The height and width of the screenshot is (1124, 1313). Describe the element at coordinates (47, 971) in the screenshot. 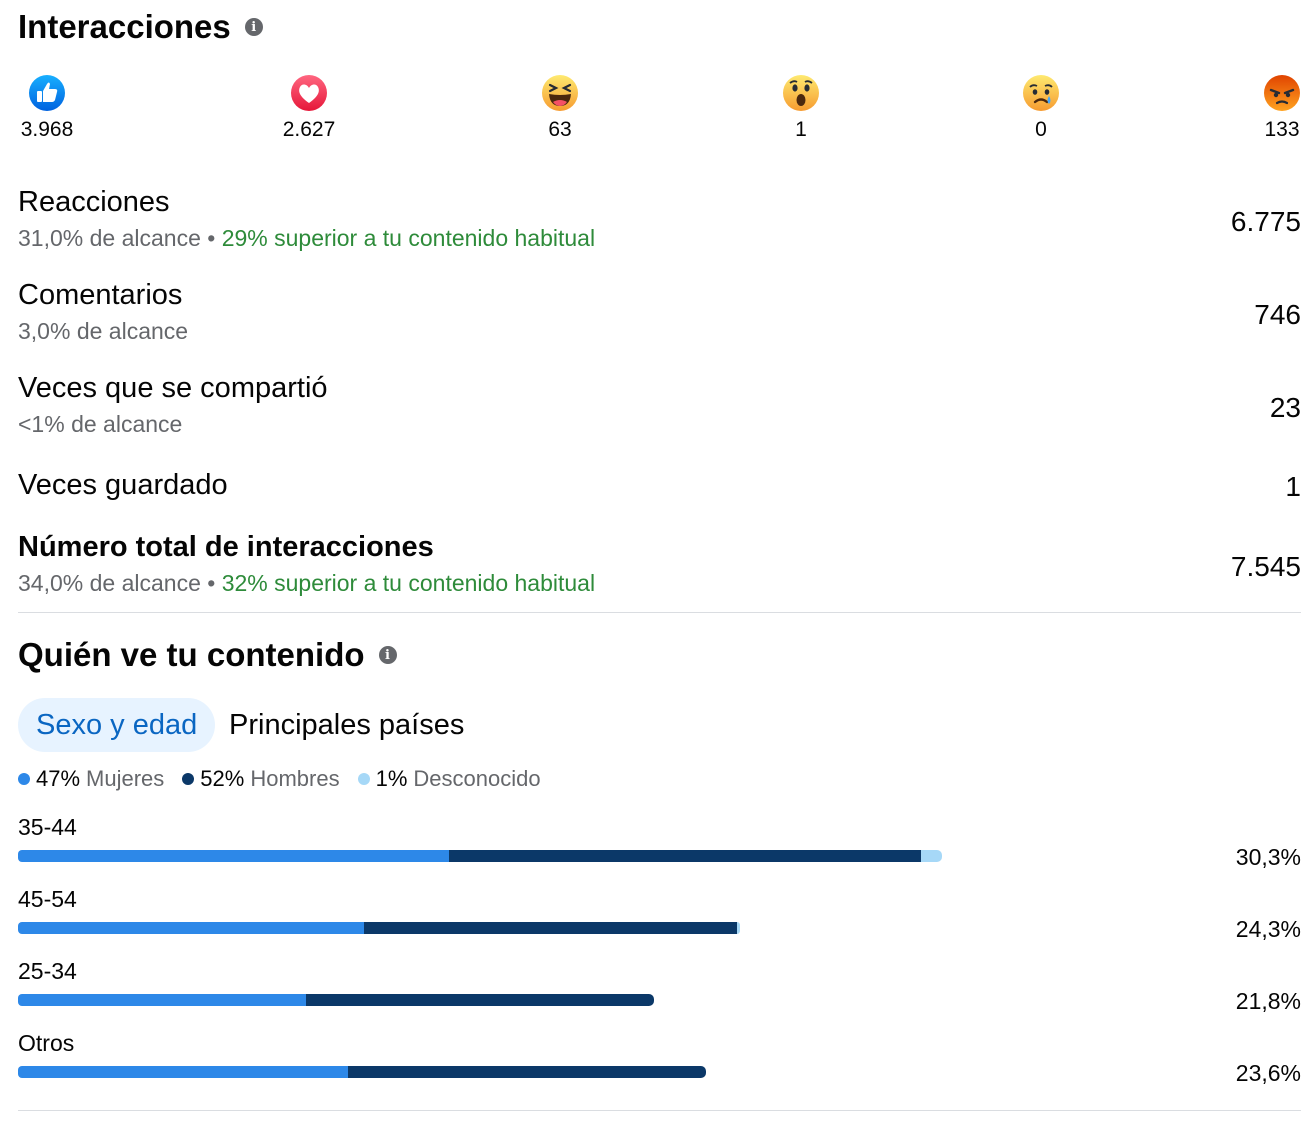

I see `age-label: 25-34` at that location.